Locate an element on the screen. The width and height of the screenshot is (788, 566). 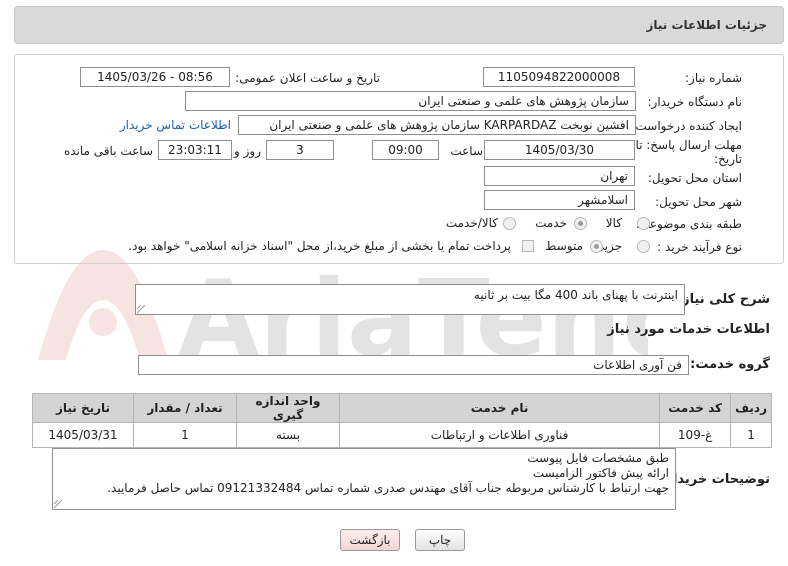
city-field: اسلامشهر is located at coordinates (559, 200).